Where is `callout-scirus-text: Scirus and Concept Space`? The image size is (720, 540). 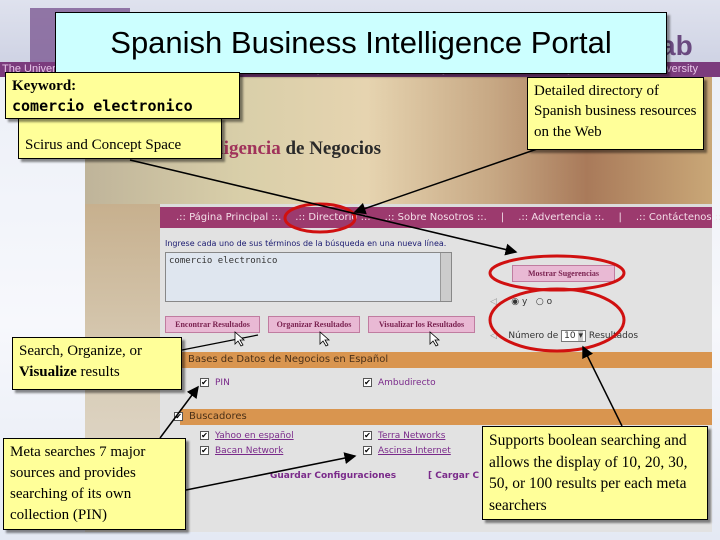
callout-scirus-text: Scirus and Concept Space is located at coordinates (103, 145).